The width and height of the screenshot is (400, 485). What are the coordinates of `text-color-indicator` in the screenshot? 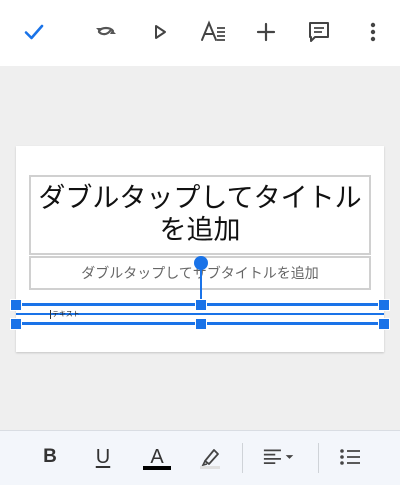 It's located at (157, 468).